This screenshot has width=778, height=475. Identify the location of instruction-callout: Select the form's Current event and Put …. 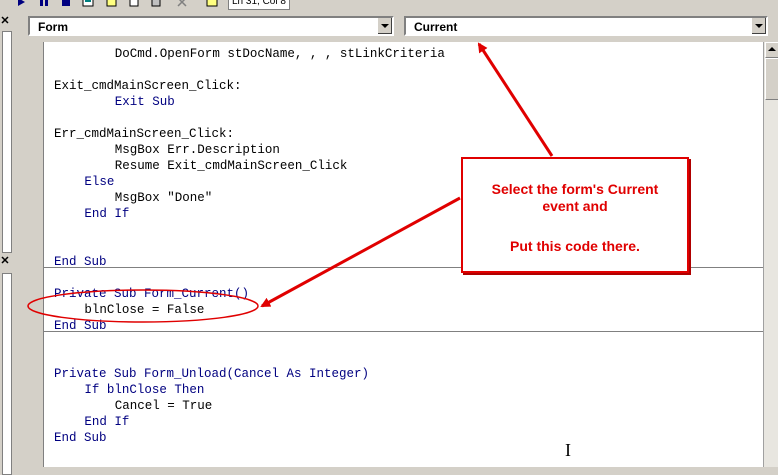
(575, 215).